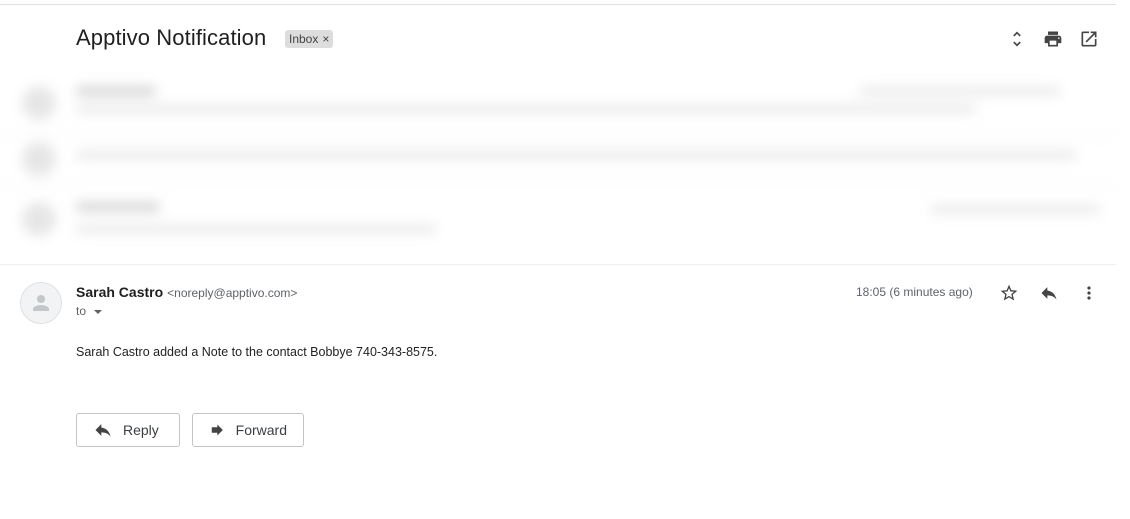  I want to click on forward-button: Forward, so click(248, 430).